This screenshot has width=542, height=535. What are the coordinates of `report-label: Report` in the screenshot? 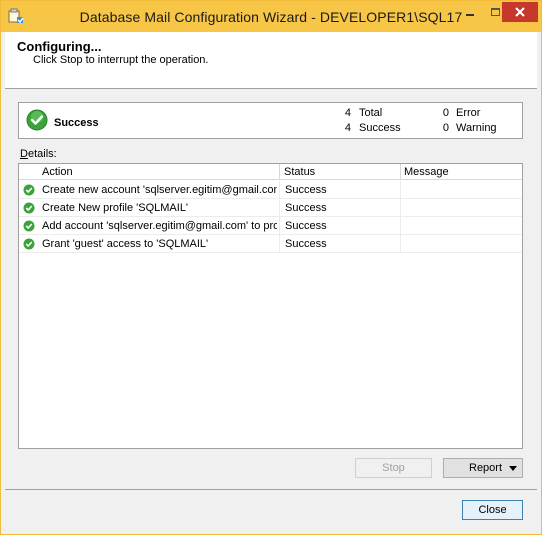 It's located at (486, 468).